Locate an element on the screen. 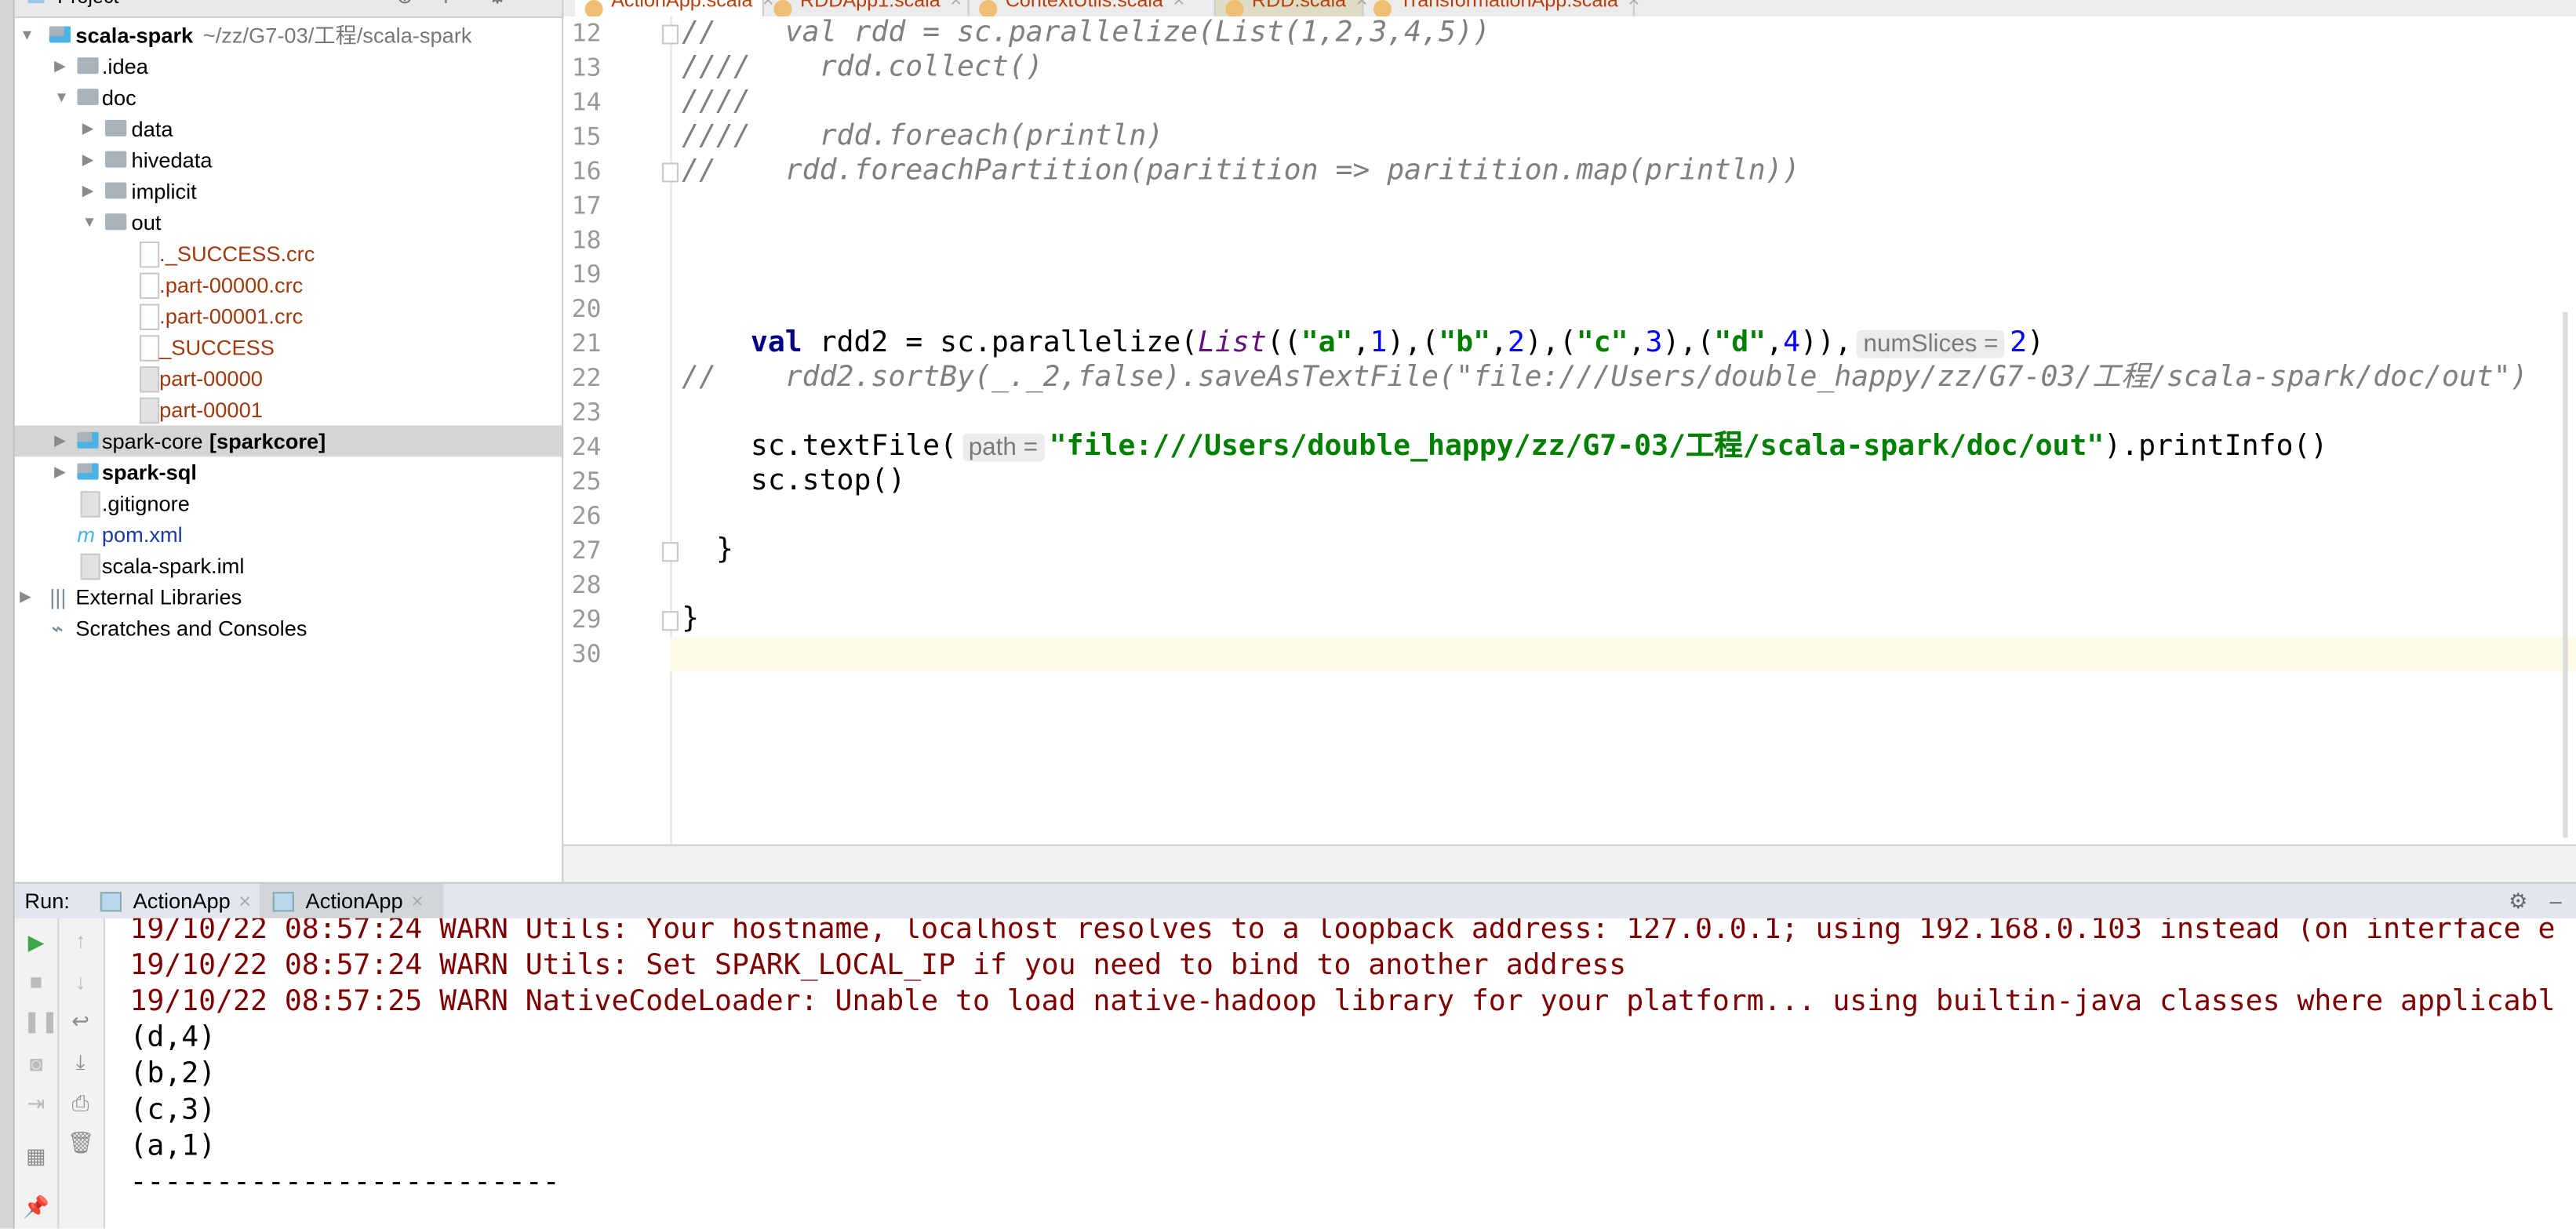 The image size is (2576, 1229). editor-tab: RDDApp1.scala × is located at coordinates (867, 10).